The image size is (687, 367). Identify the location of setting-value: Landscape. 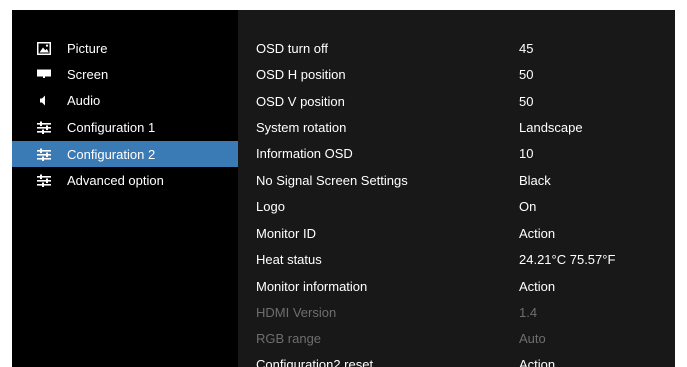
(551, 127).